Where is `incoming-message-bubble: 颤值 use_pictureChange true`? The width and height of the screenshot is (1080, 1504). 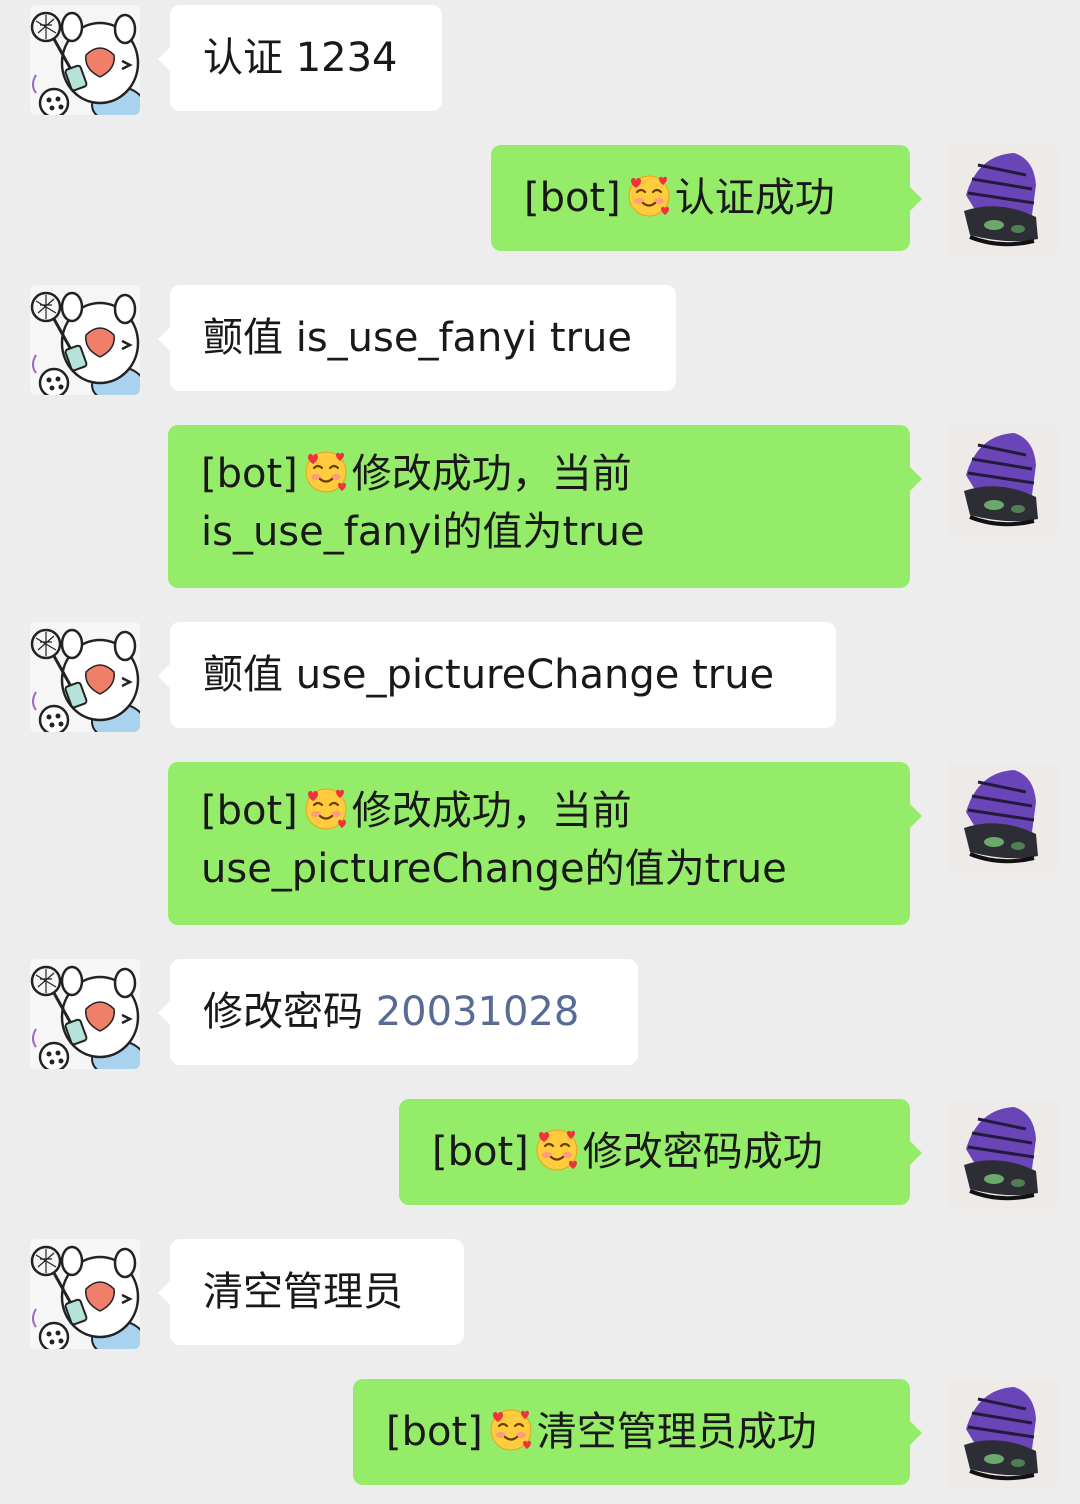
incoming-message-bubble: 颤值 use_pictureChange true is located at coordinates (497, 675).